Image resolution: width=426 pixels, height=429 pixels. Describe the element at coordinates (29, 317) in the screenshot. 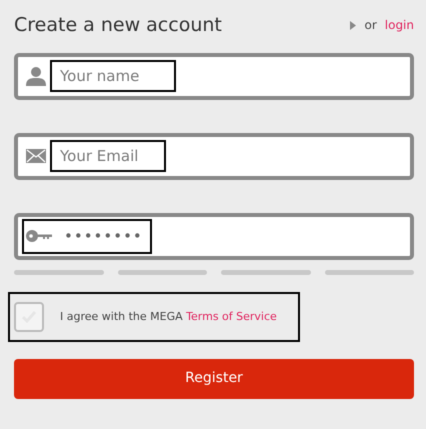

I see `agree-checkbox` at that location.